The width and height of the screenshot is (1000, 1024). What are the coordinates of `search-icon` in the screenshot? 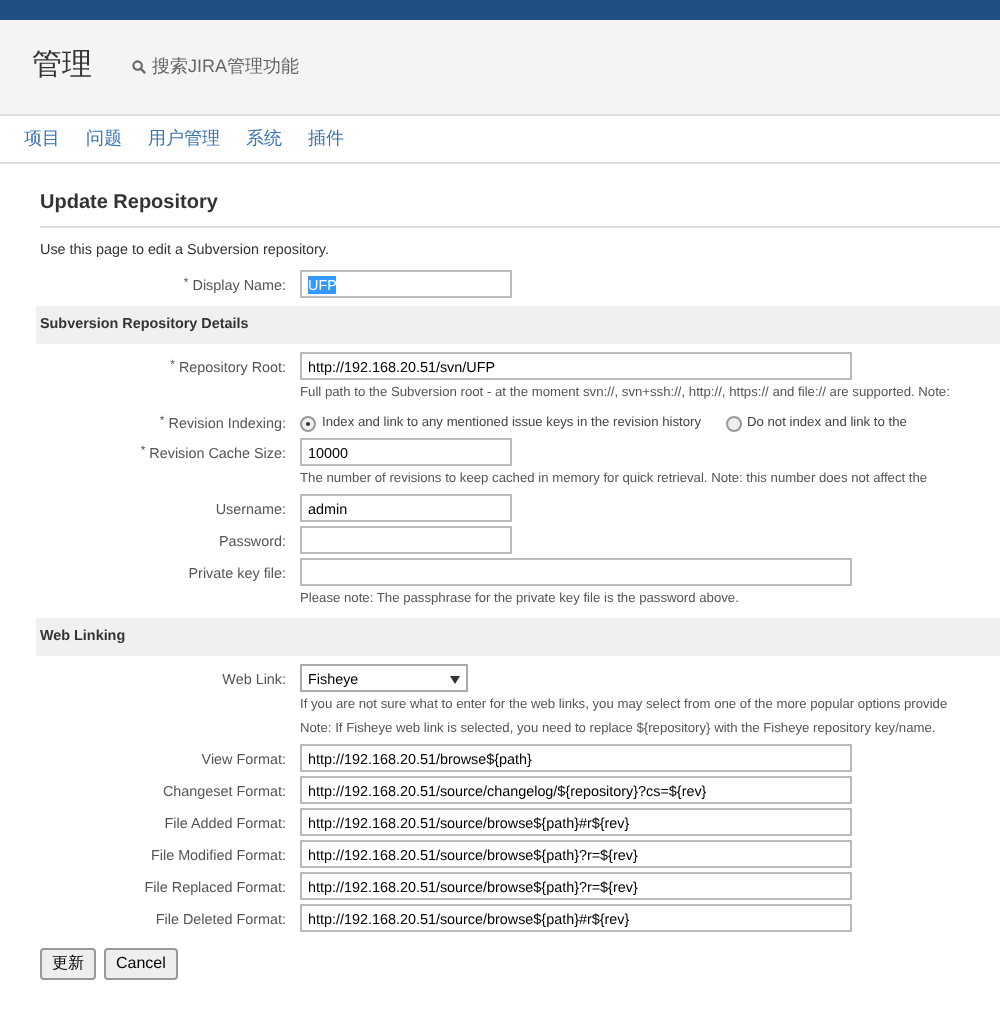 It's located at (139, 67).